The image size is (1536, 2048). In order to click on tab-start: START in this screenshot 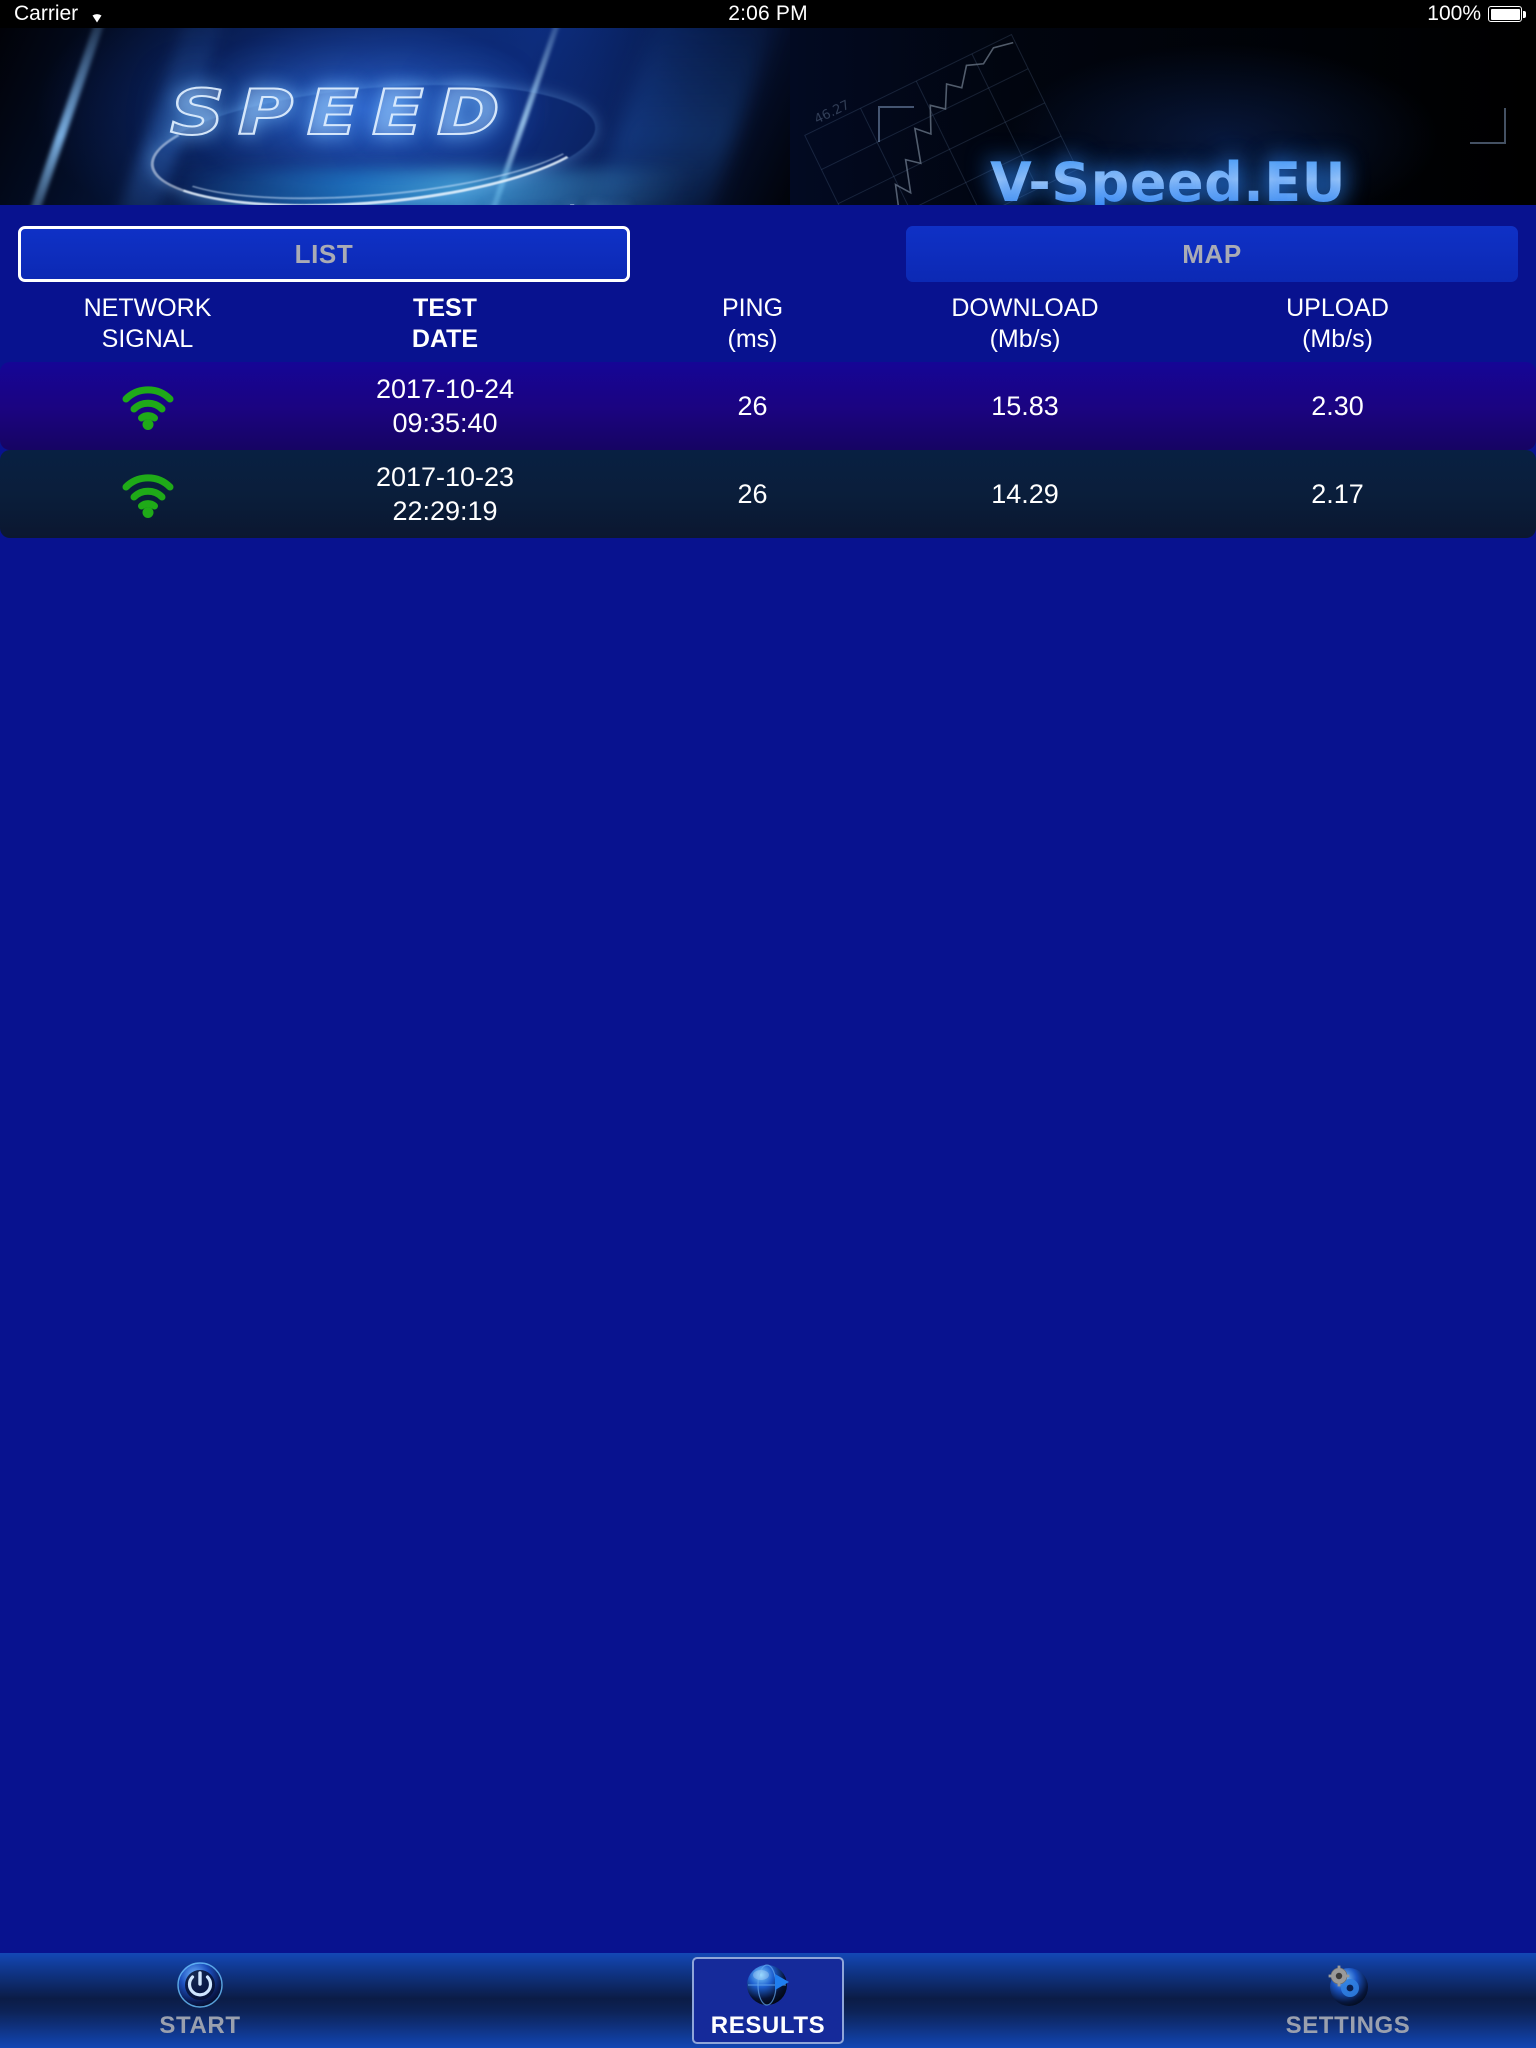, I will do `click(200, 2000)`.